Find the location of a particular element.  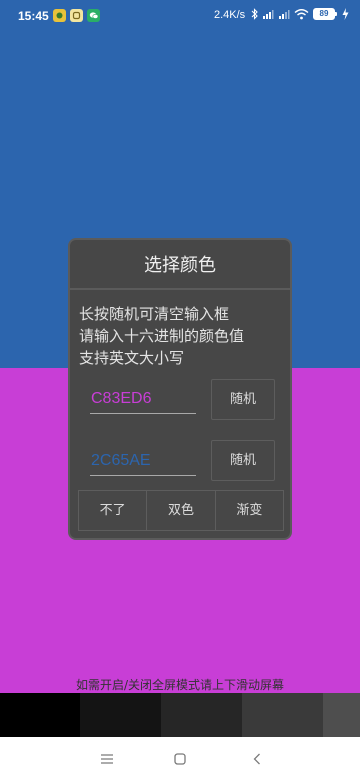

back-icon is located at coordinates (257, 759).